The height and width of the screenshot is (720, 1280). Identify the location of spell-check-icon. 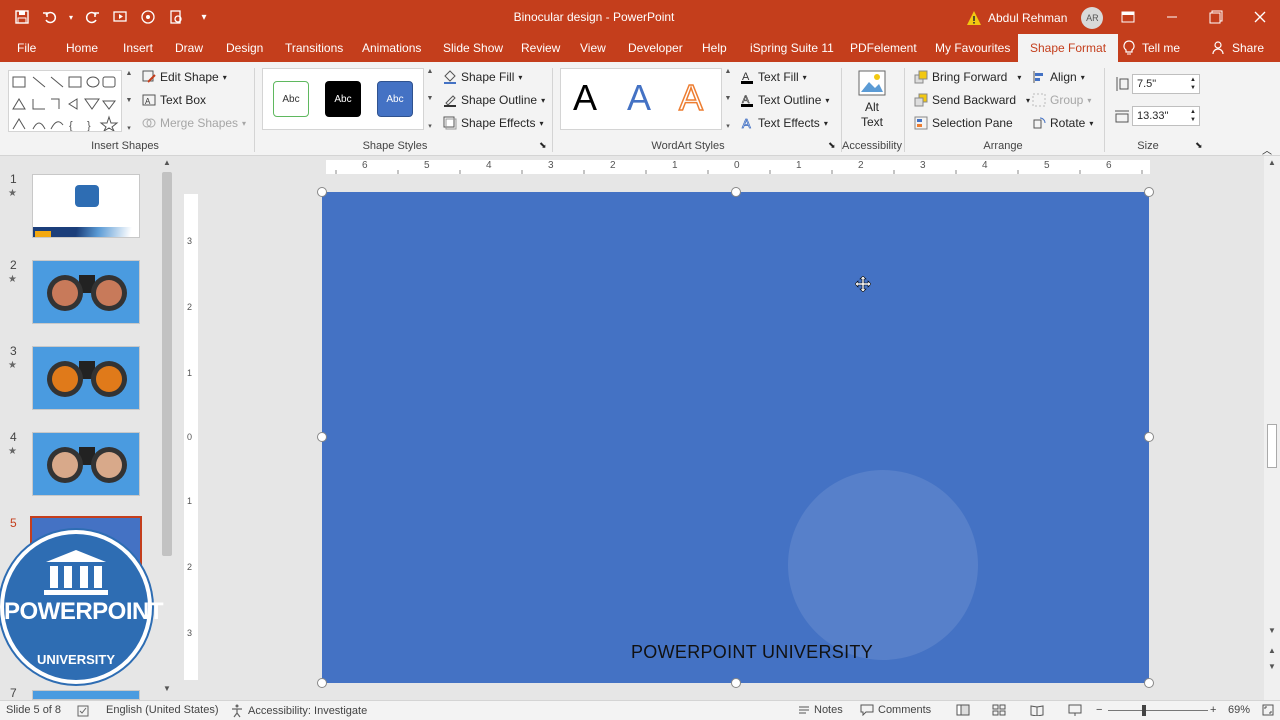
(83, 711).